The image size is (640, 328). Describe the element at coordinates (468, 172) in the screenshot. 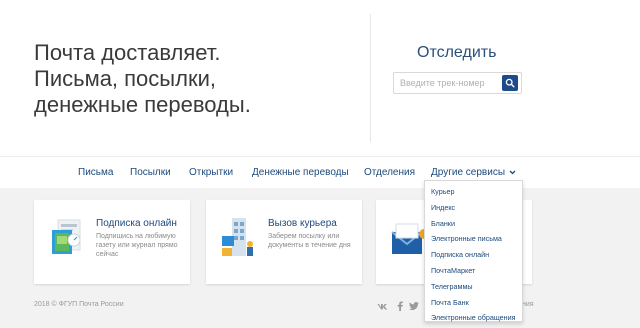

I see `nav-other-services-label: Другие сервисы` at that location.